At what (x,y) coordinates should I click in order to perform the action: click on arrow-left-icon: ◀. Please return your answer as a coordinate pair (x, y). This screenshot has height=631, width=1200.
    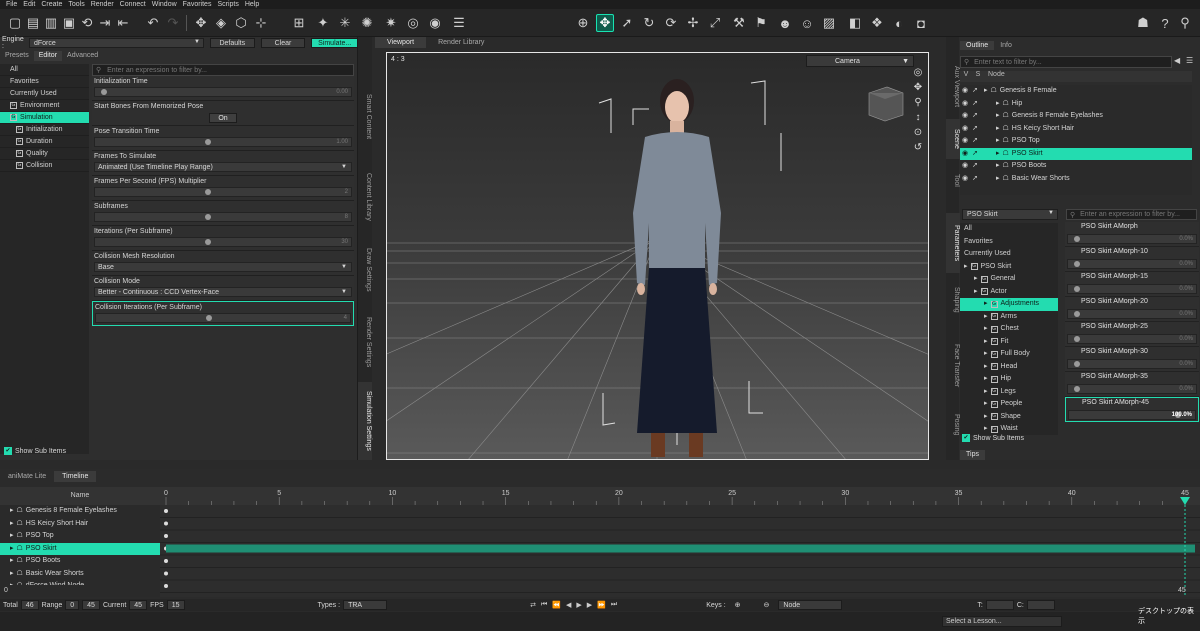
    Looking at the image, I should click on (1177, 60).